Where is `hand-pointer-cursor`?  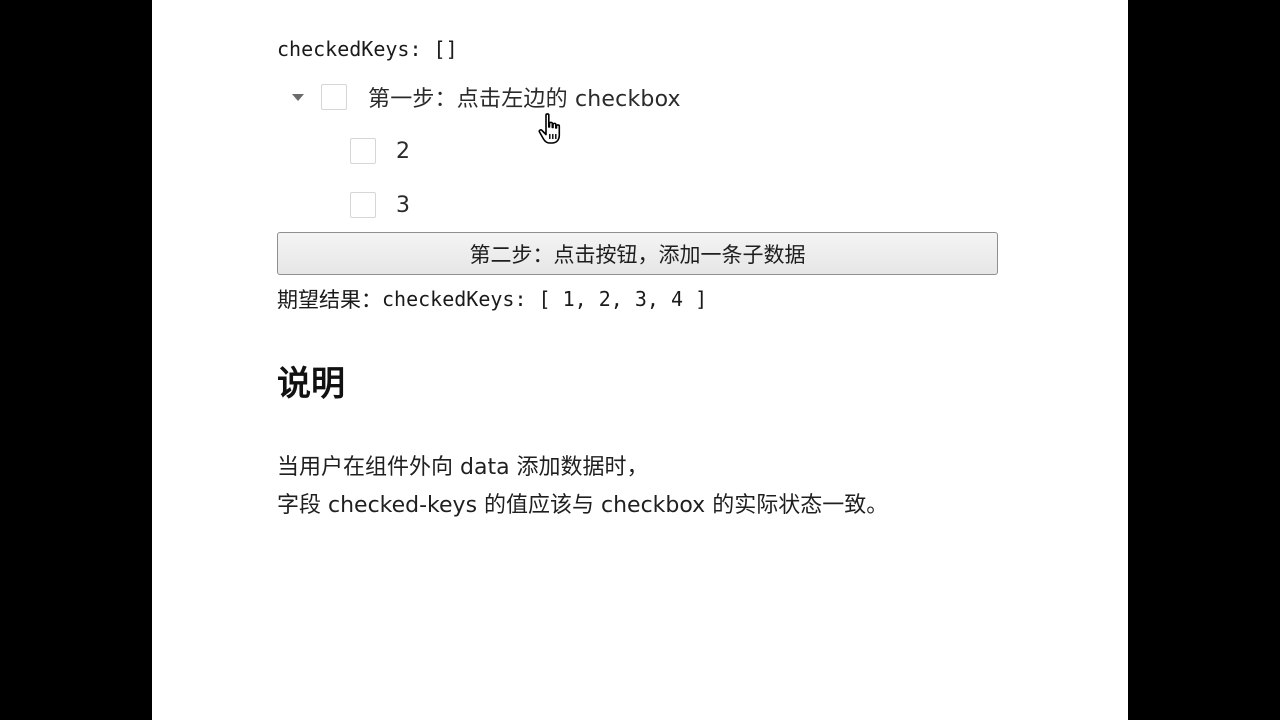
hand-pointer-cursor is located at coordinates (549, 128).